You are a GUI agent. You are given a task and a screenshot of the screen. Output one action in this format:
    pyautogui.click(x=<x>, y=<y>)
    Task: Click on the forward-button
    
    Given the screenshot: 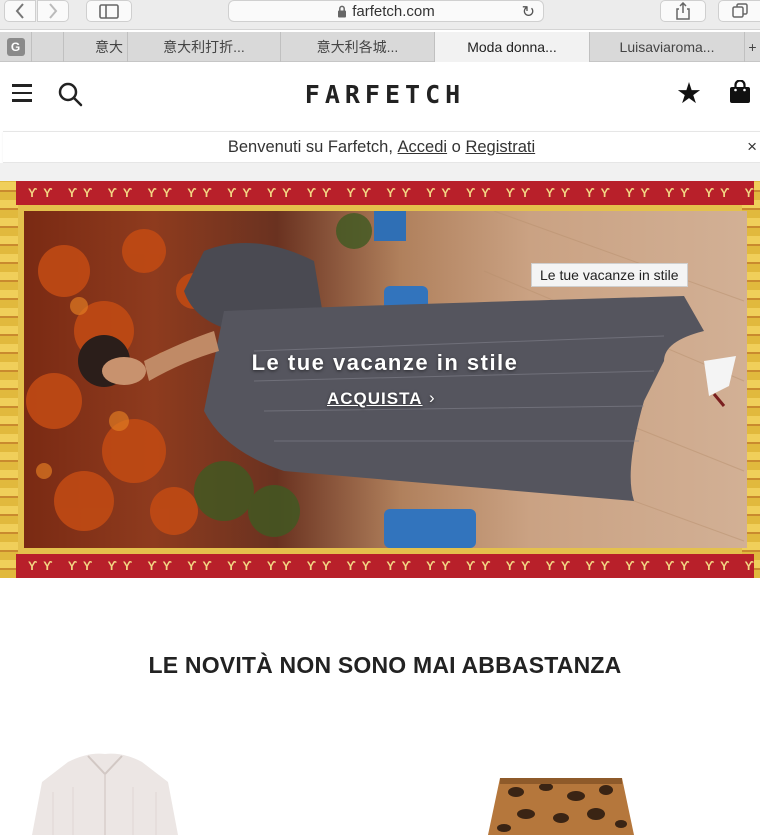 What is the action you would take?
    pyautogui.click(x=53, y=11)
    